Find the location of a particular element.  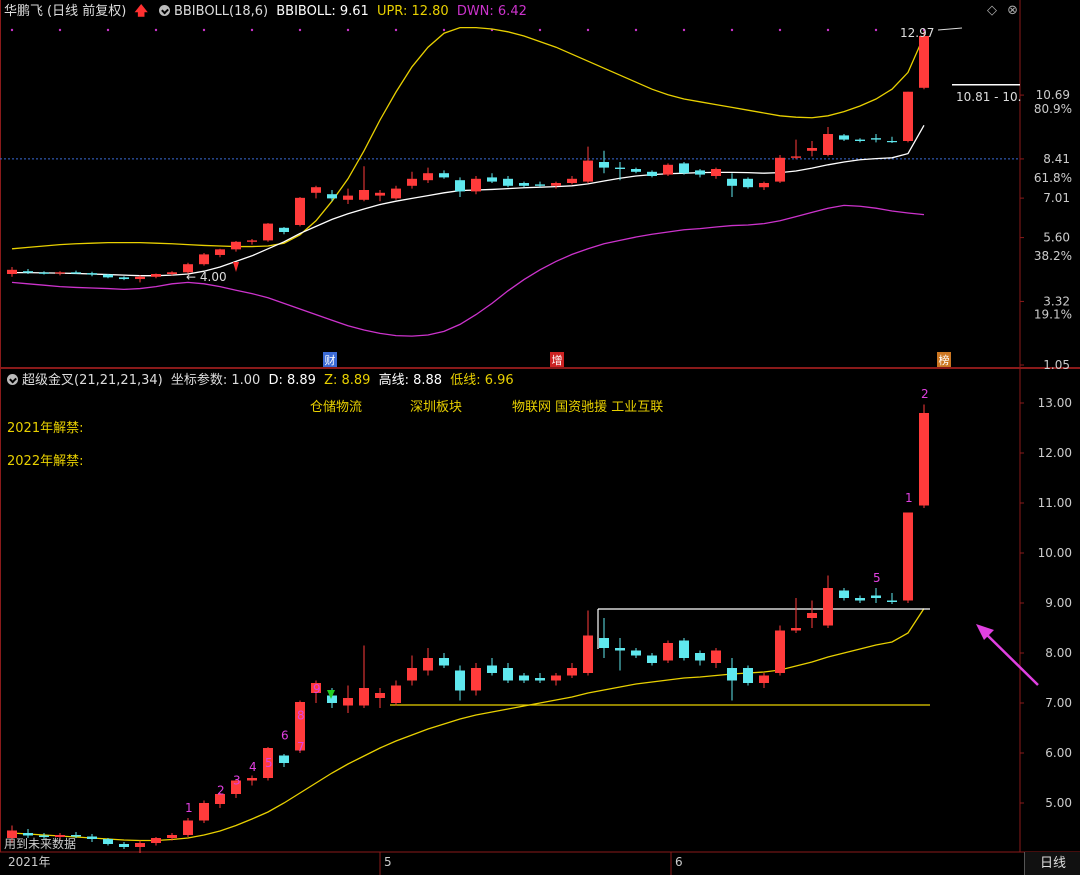

count-label: 9 is located at coordinates (317, 689).